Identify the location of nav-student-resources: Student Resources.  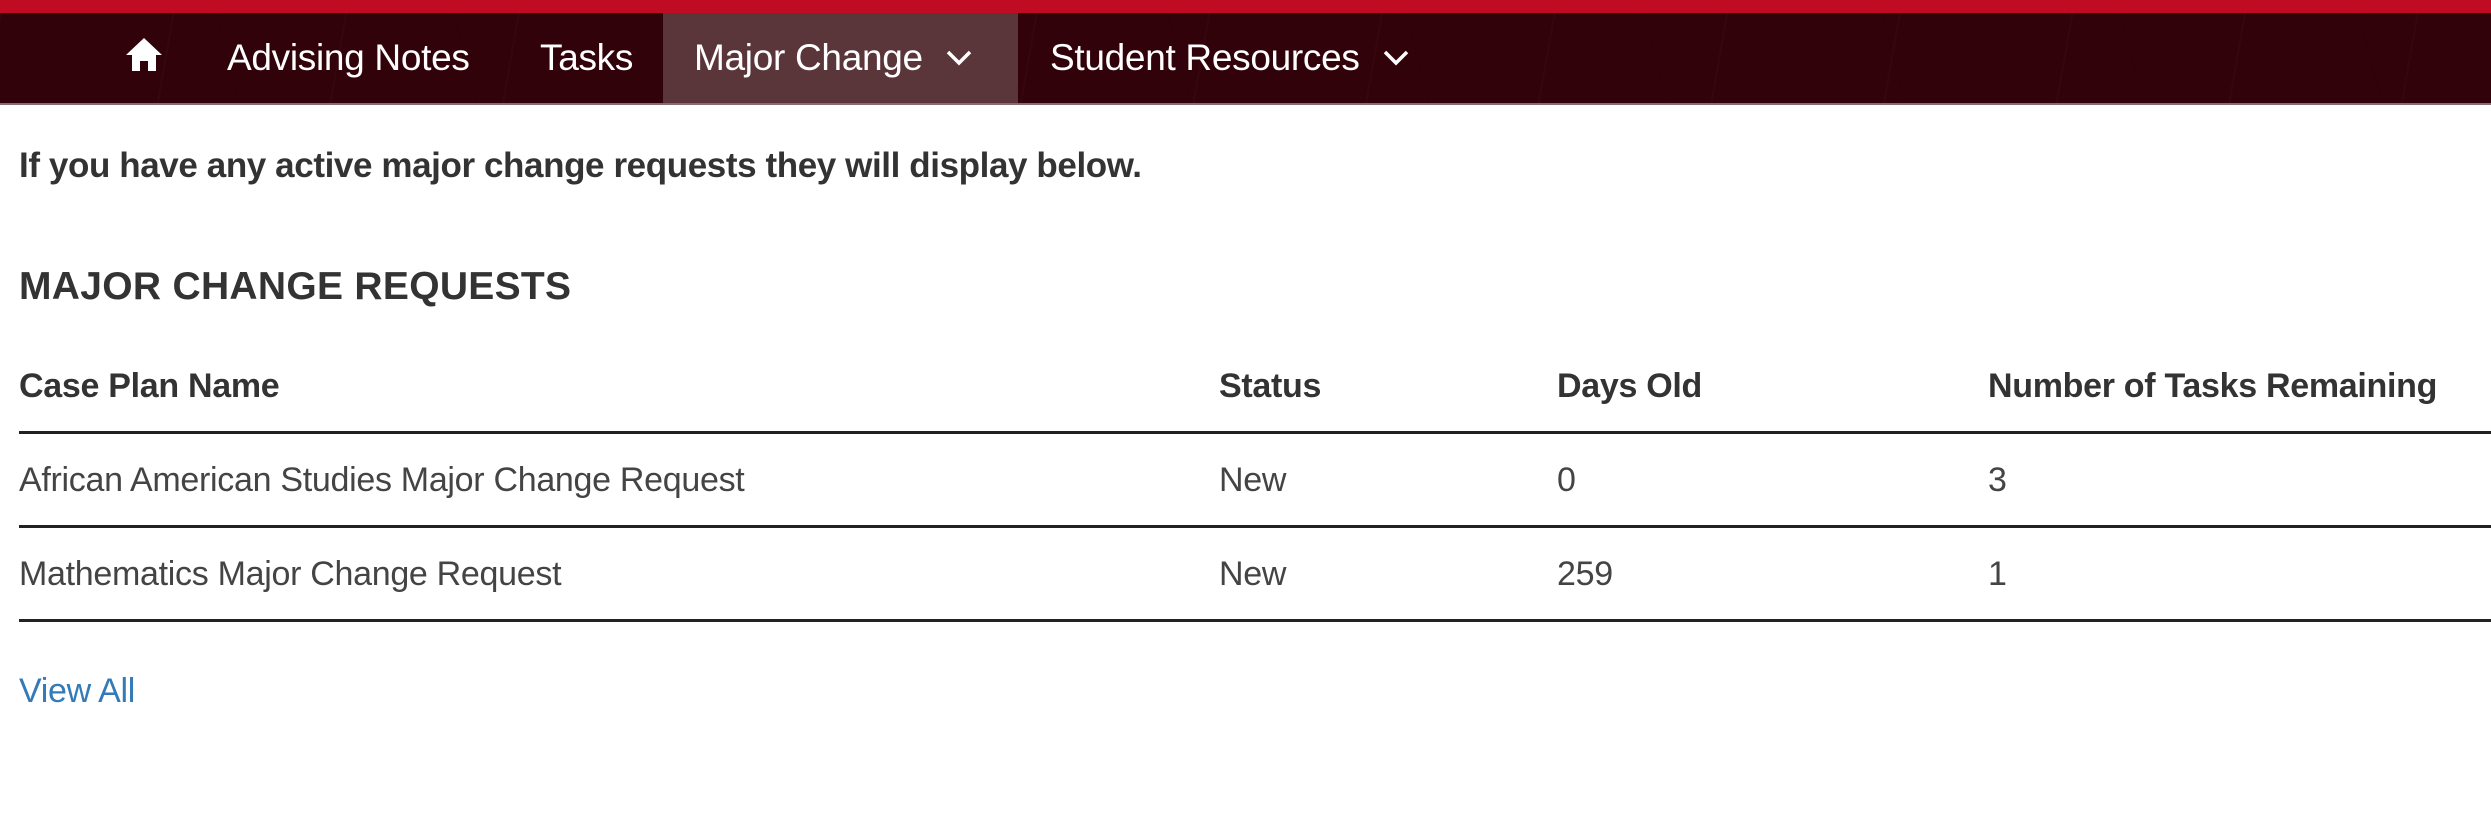
(1230, 58).